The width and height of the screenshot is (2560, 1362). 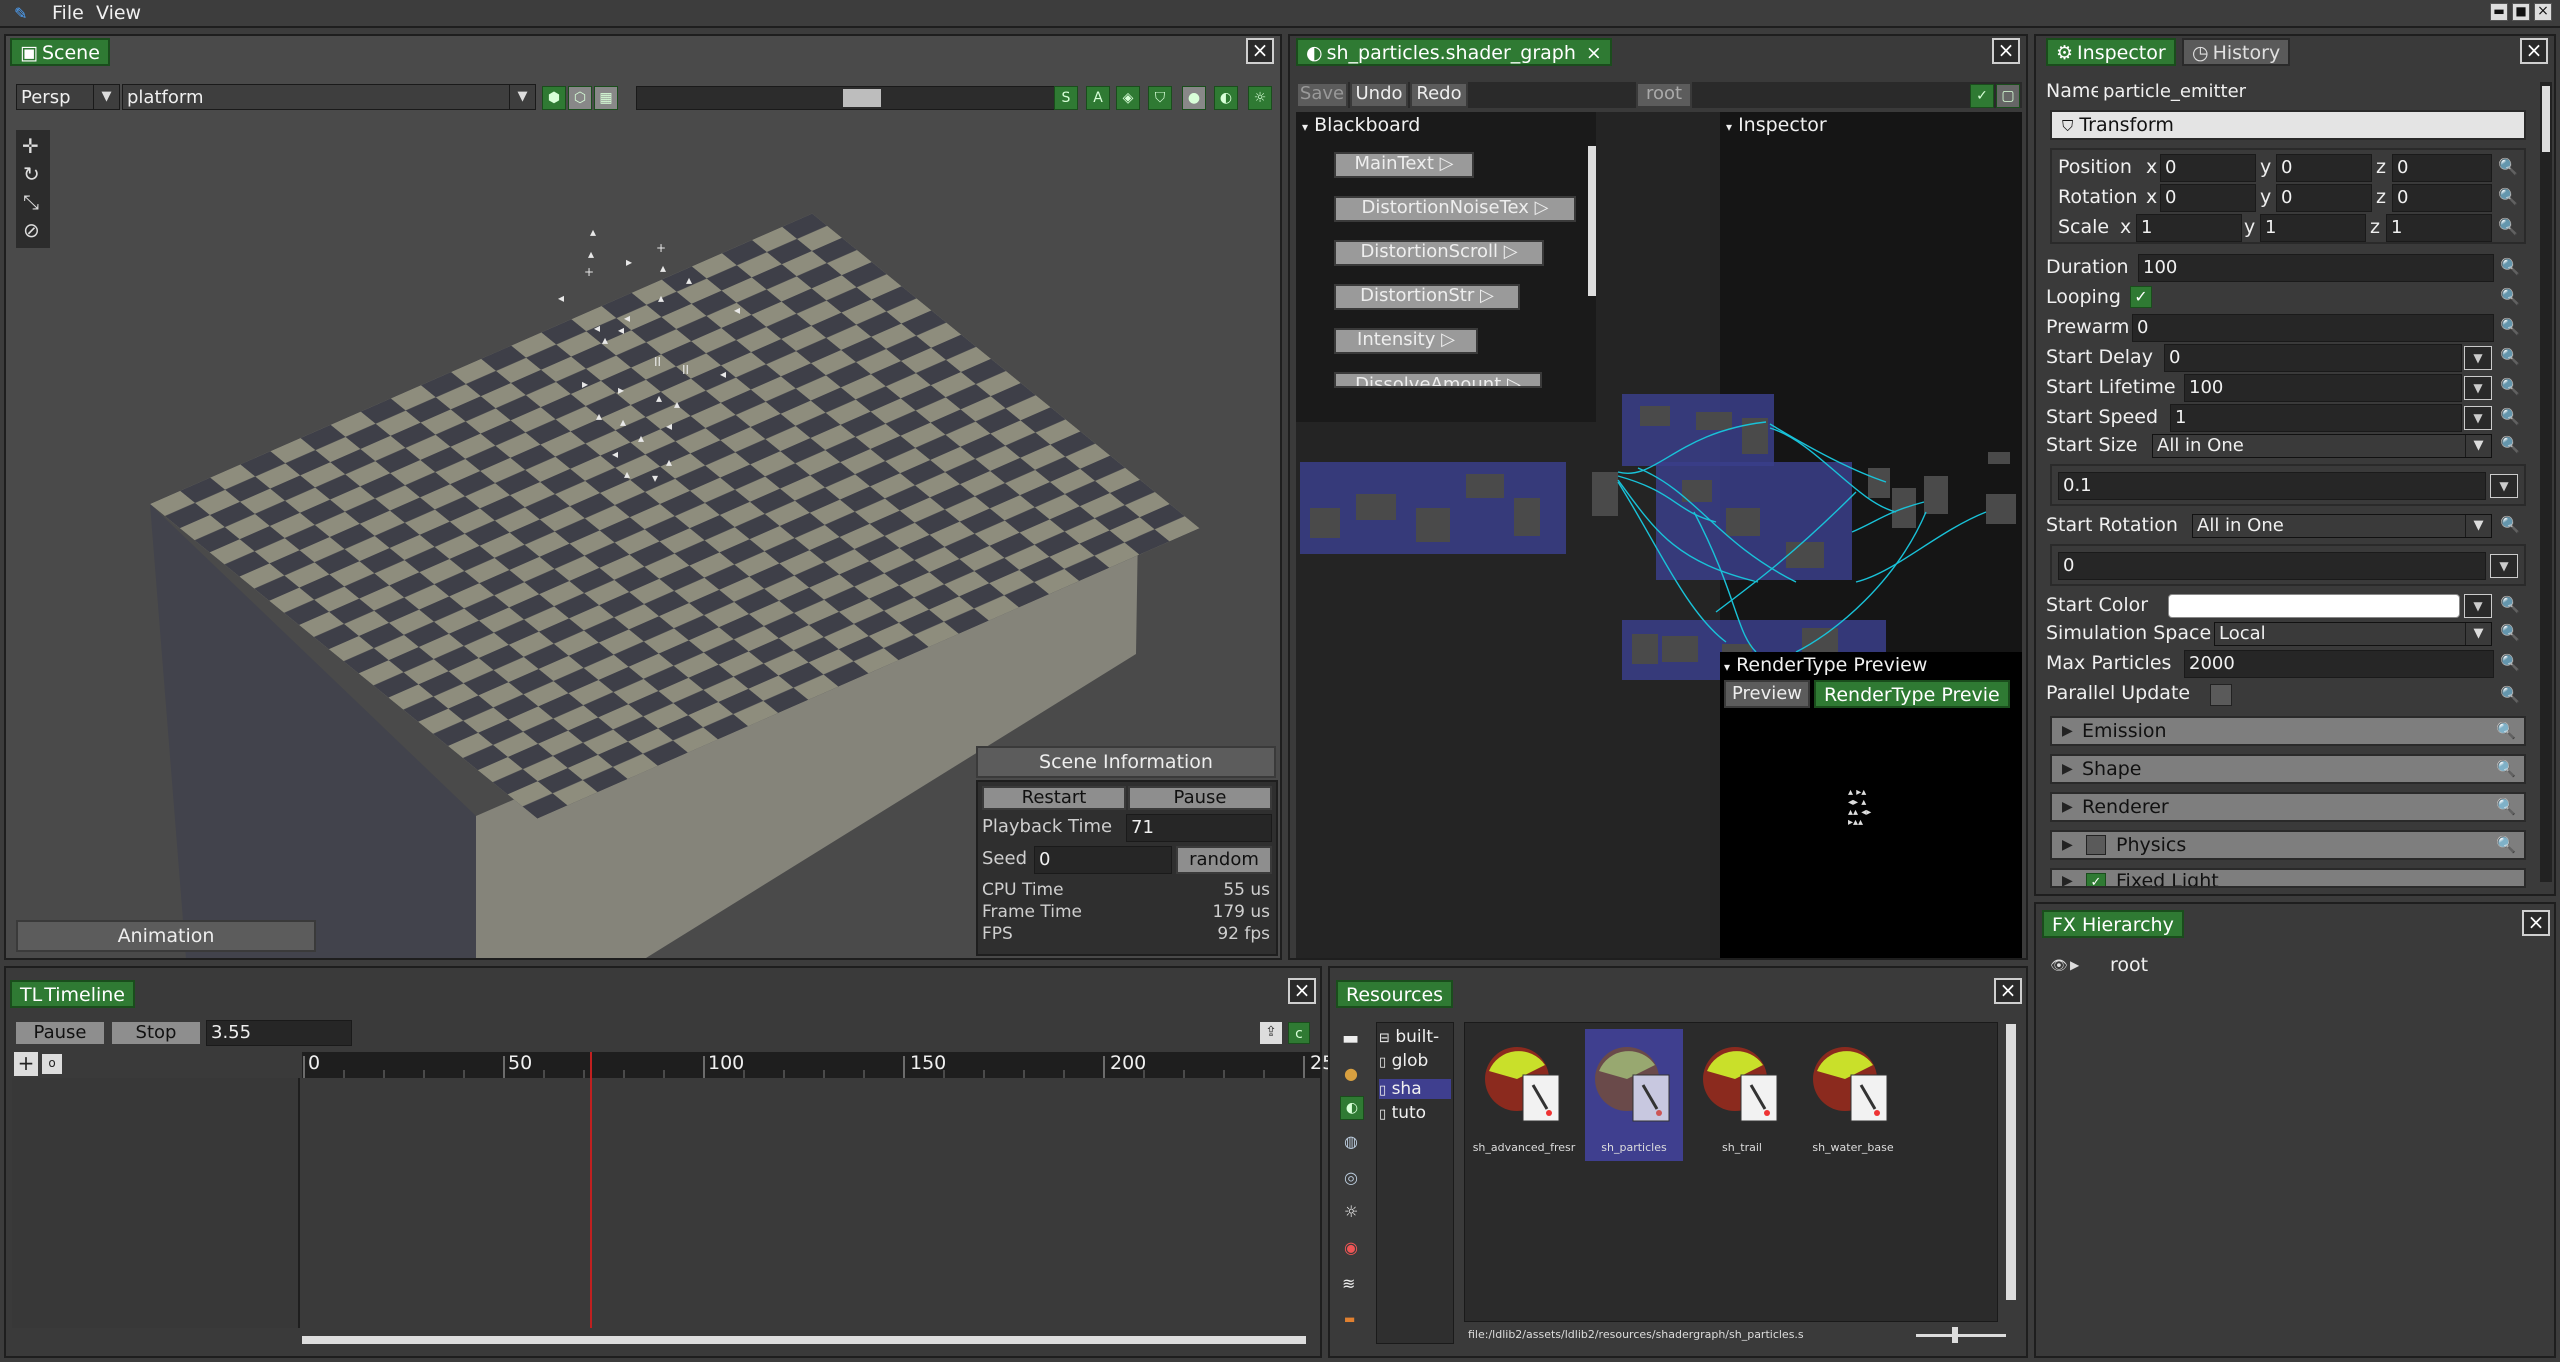 I want to click on resource-item-selected: sh_particles, so click(x=1634, y=1095).